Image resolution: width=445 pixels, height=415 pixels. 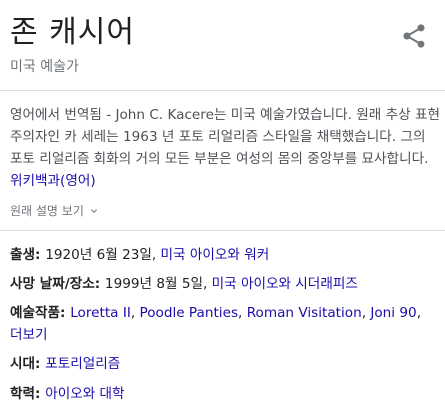 I want to click on fact-born: 출생: 1920년 6월 23일, 미국 아이오와 워커, so click(x=140, y=255).